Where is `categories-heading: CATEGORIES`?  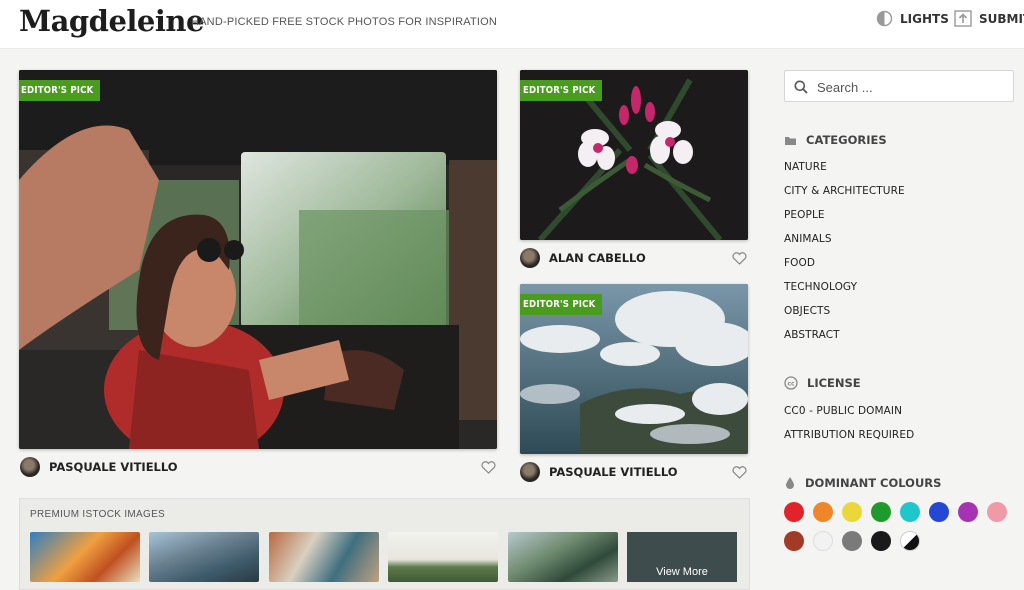 categories-heading: CATEGORIES is located at coordinates (835, 140).